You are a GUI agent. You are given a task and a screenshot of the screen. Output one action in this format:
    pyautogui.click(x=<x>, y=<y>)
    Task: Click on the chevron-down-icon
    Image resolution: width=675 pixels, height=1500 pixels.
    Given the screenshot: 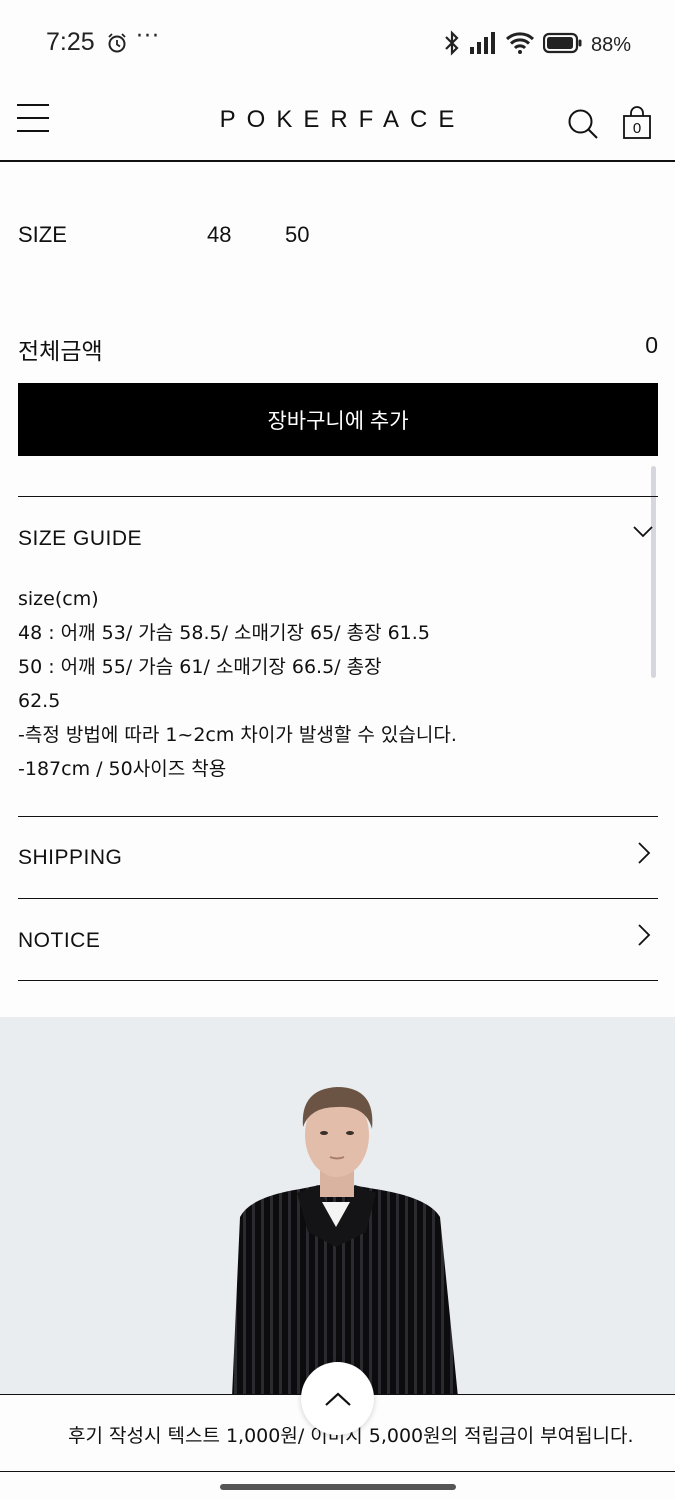 What is the action you would take?
    pyautogui.click(x=643, y=533)
    